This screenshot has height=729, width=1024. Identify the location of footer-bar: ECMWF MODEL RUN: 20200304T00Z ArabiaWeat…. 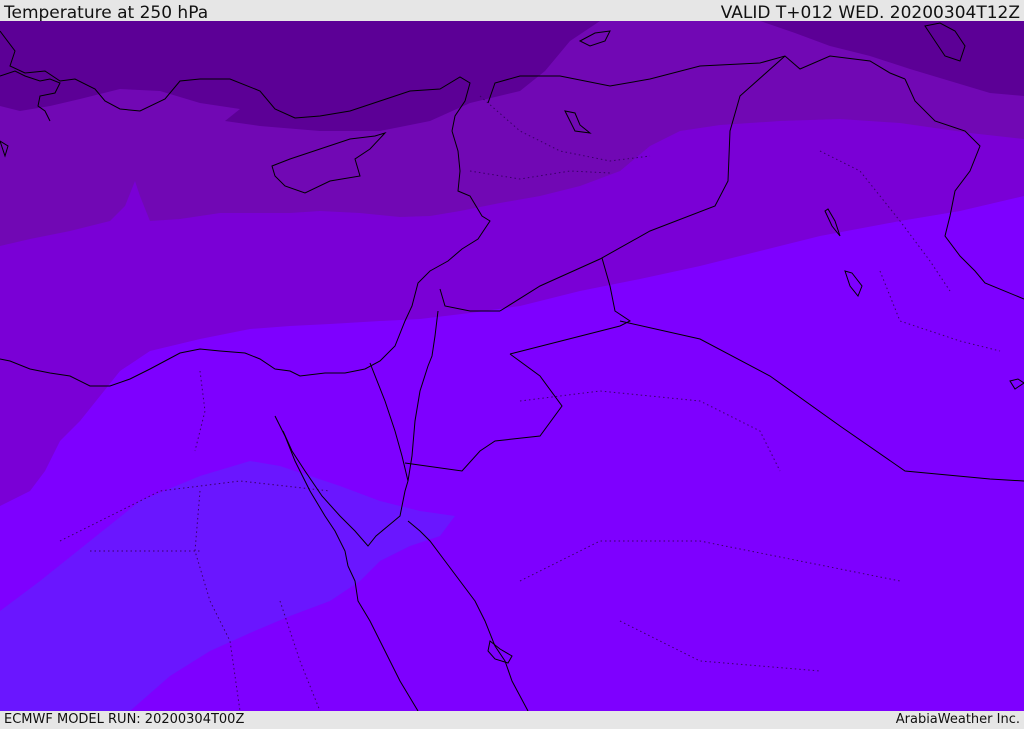
(512, 720).